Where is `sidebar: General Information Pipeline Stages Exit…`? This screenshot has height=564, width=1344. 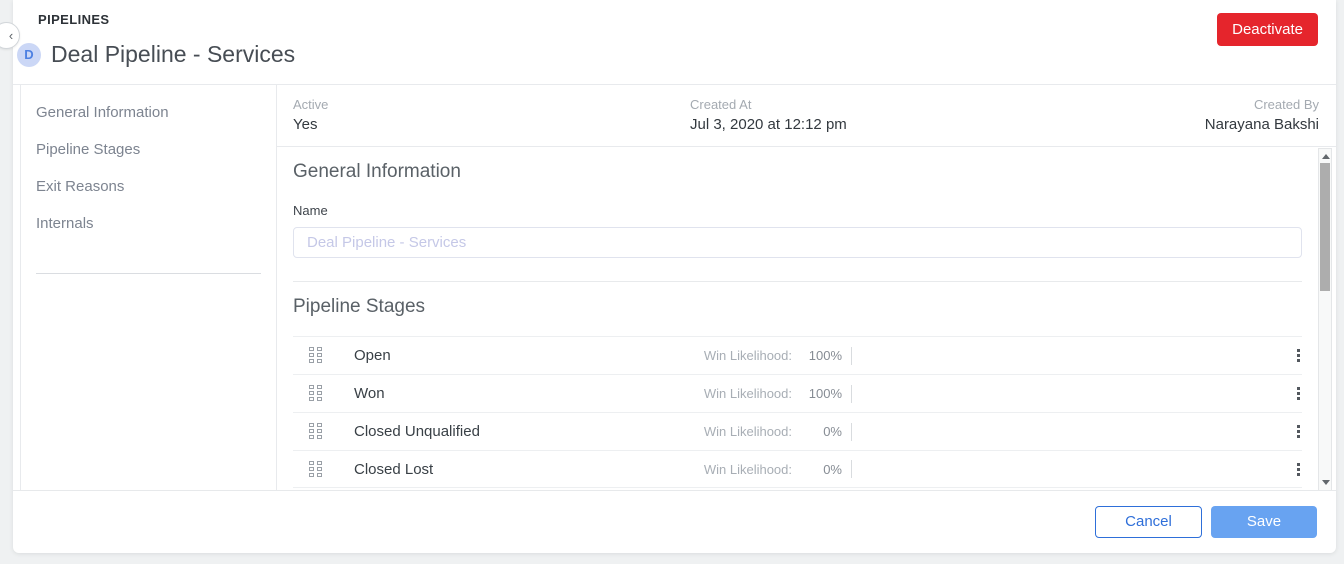
sidebar: General Information Pipeline Stages Exit… is located at coordinates (148, 287).